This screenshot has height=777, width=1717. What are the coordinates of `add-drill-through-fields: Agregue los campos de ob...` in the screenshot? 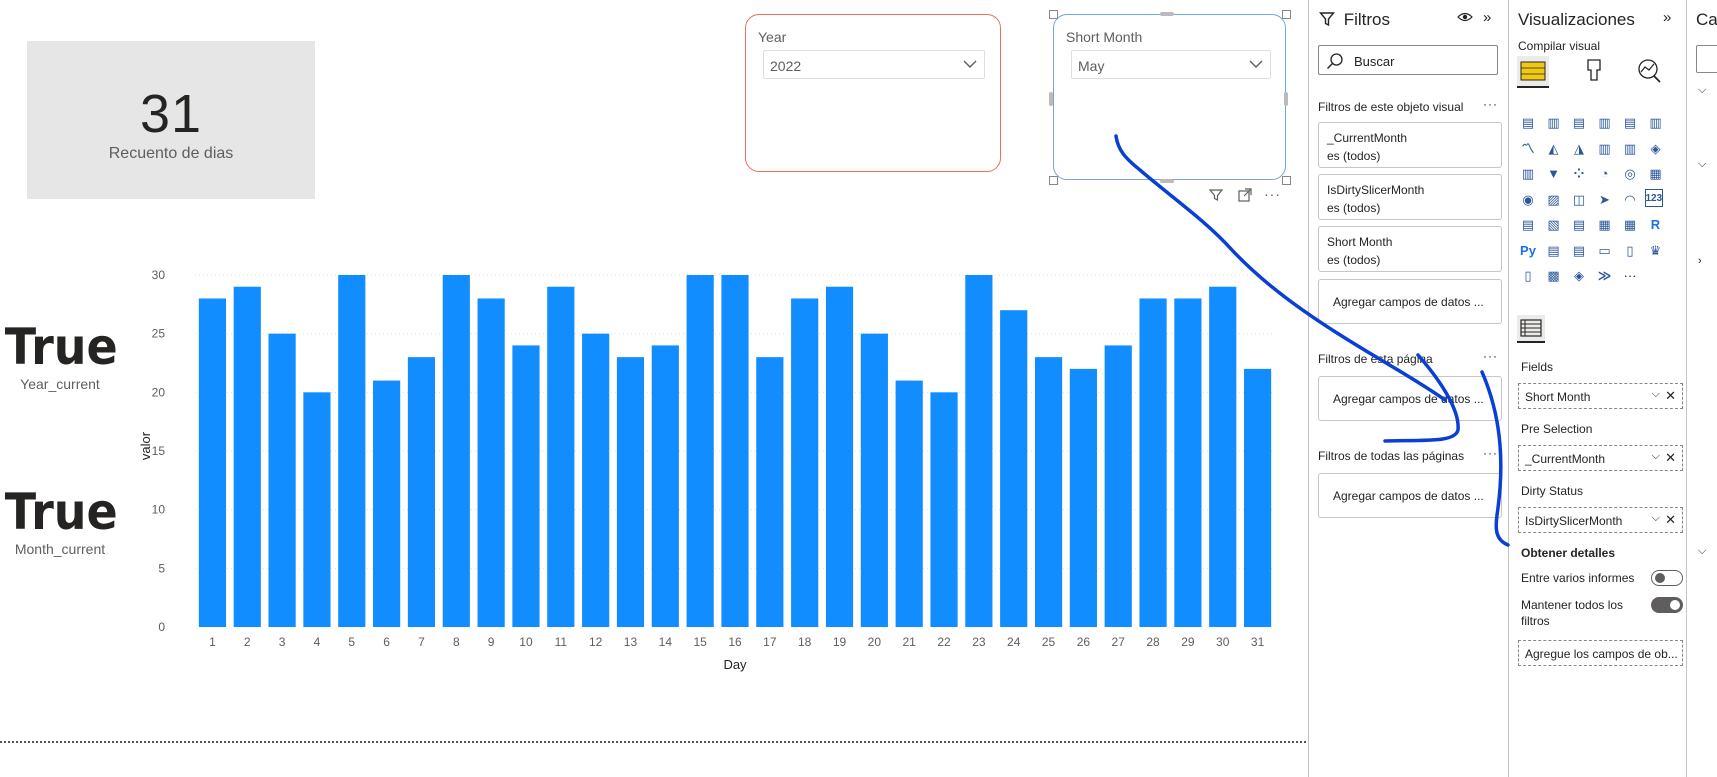 It's located at (1600, 653).